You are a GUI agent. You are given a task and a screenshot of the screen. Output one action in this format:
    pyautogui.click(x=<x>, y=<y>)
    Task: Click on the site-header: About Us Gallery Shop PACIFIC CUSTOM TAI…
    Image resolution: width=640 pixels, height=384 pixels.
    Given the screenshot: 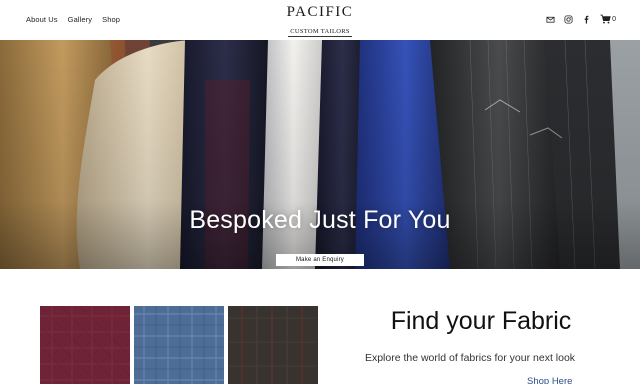 What is the action you would take?
    pyautogui.click(x=320, y=21)
    